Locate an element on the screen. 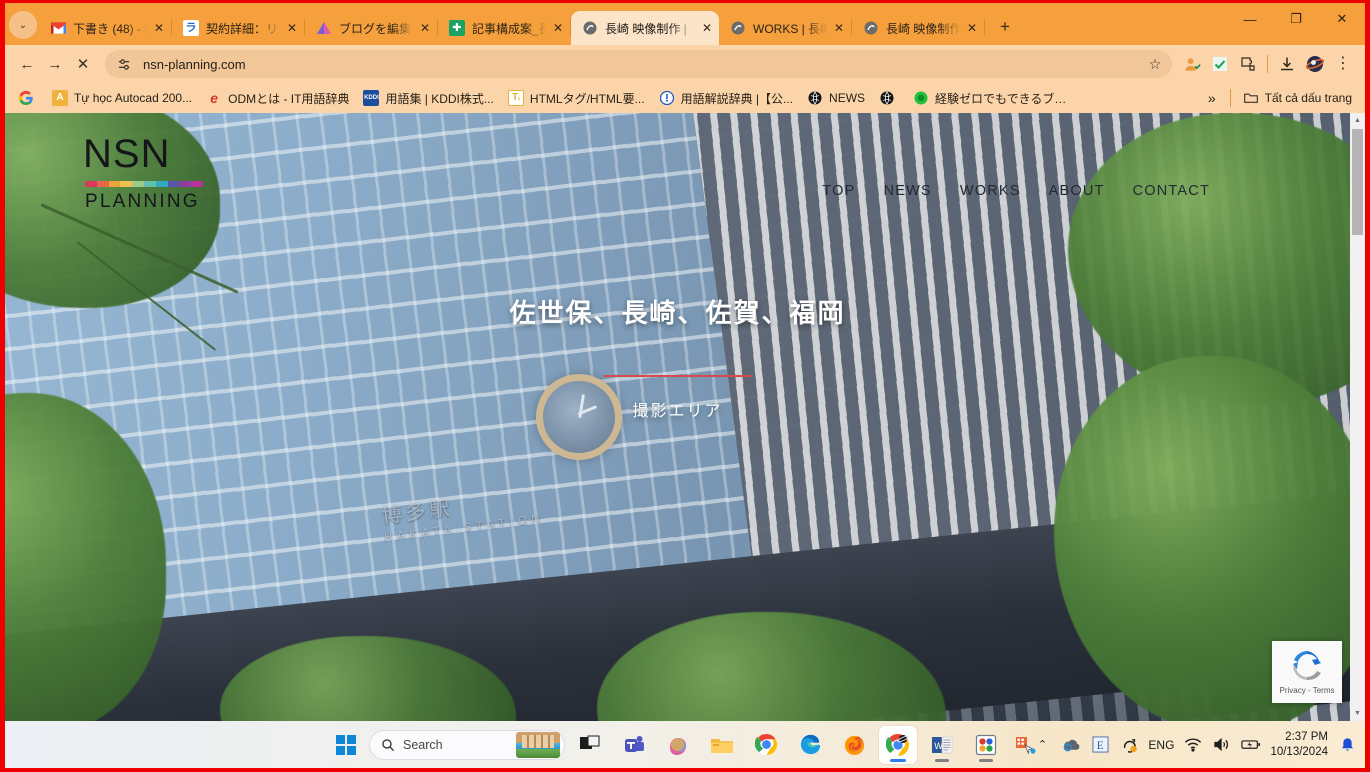 The width and height of the screenshot is (1370, 772). download-icon is located at coordinates (1287, 64).